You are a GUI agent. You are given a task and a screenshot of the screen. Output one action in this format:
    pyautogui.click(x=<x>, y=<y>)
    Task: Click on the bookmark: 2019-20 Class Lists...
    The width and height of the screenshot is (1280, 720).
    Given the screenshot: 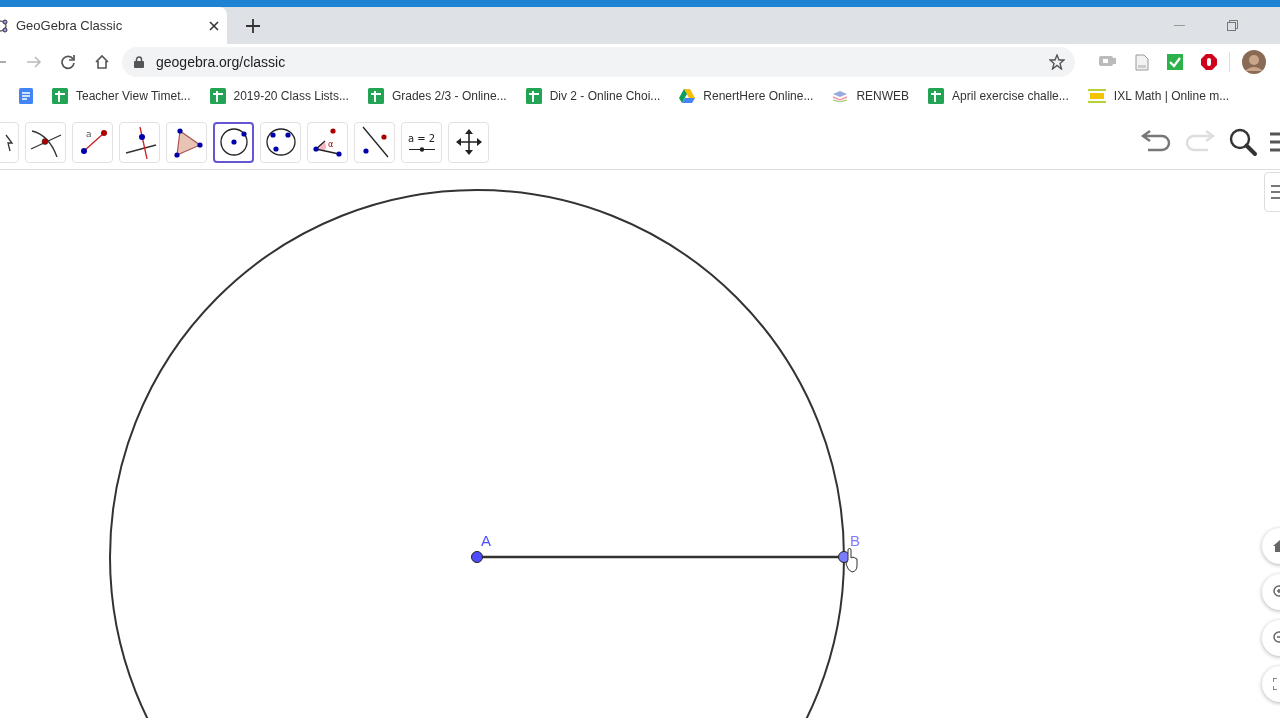 What is the action you would take?
    pyautogui.click(x=279, y=96)
    